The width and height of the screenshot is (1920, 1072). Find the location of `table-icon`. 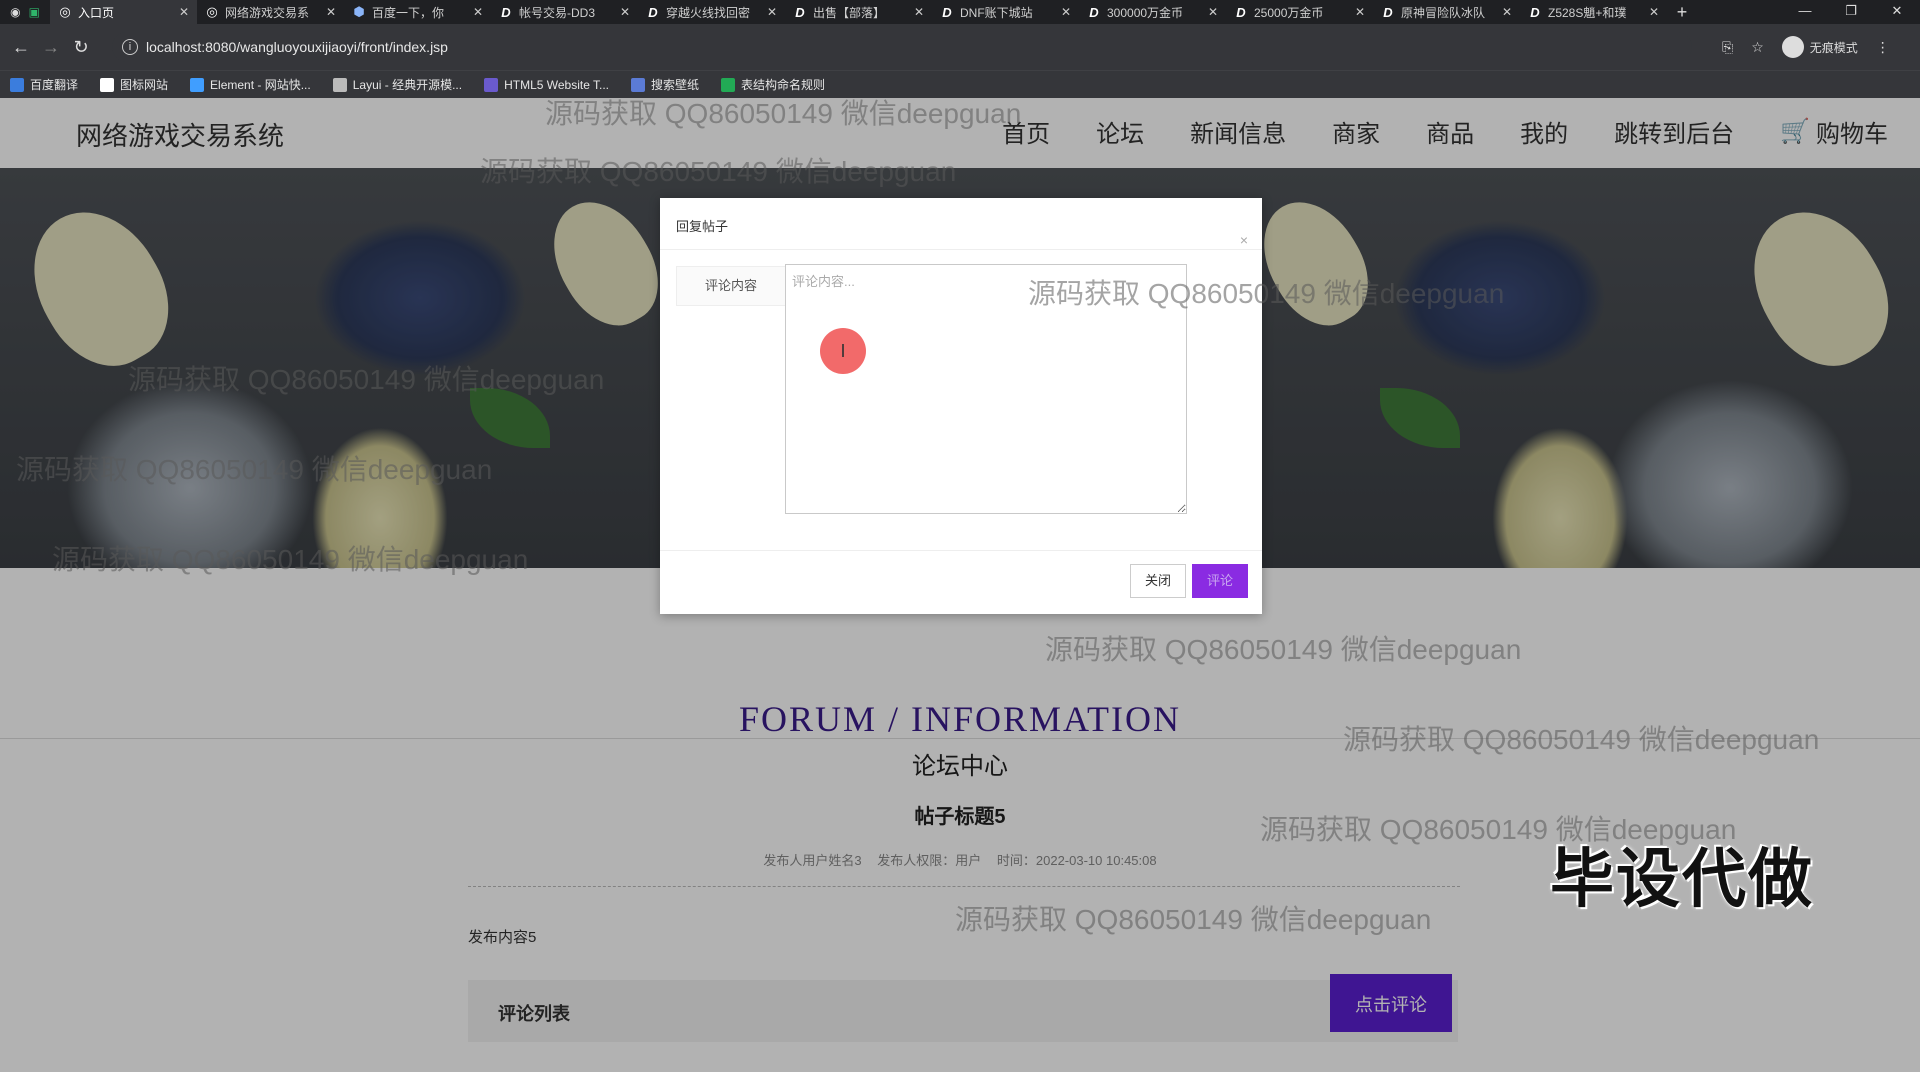

table-icon is located at coordinates (728, 84).